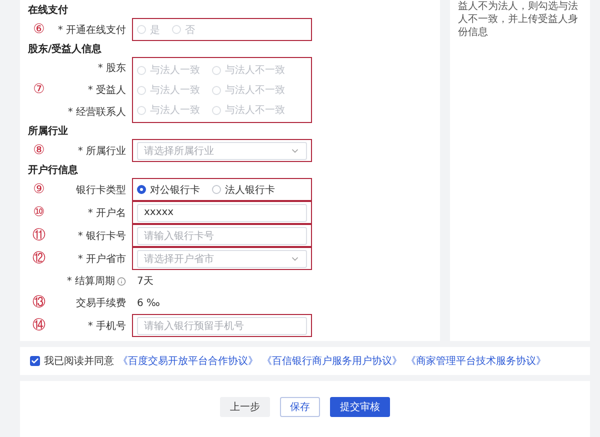 This screenshot has width=600, height=437. What do you see at coordinates (91, 30) in the screenshot?
I see `field-label: * 开通在线支付` at bounding box center [91, 30].